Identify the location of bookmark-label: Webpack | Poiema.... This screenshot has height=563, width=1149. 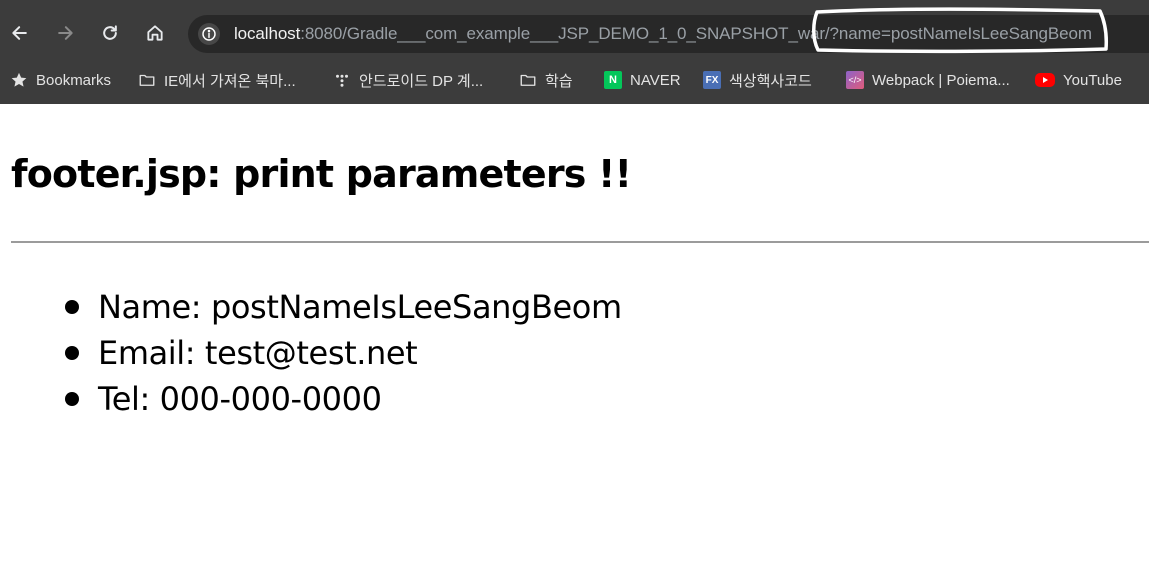
(941, 80).